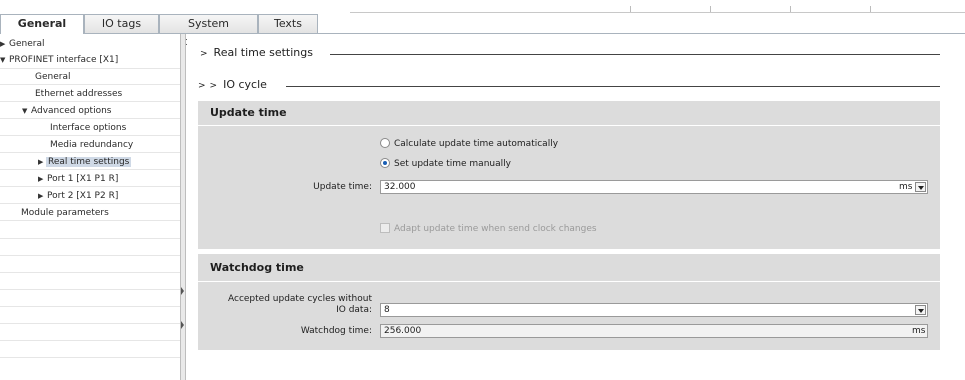  Describe the element at coordinates (654, 310) in the screenshot. I see `accepted-cycles-select: 8` at that location.